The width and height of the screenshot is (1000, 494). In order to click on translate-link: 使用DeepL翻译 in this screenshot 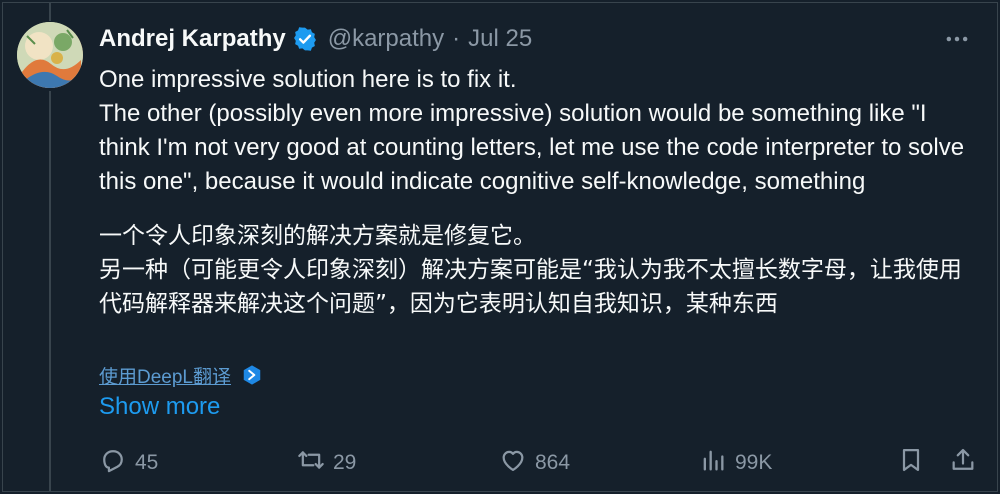, I will do `click(165, 375)`.